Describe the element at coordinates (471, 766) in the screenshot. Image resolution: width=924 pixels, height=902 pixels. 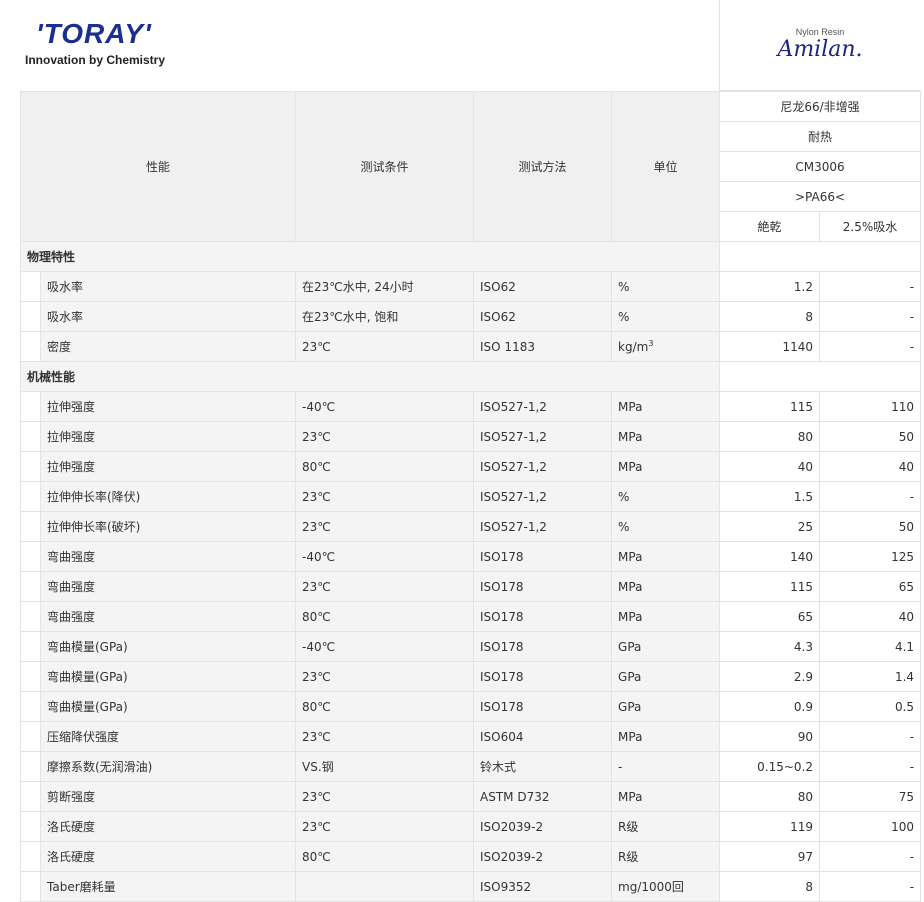
I see `table-row: 摩擦系数(无润滑油) VS.钢 铃木式 -0.15~0.2-` at that location.